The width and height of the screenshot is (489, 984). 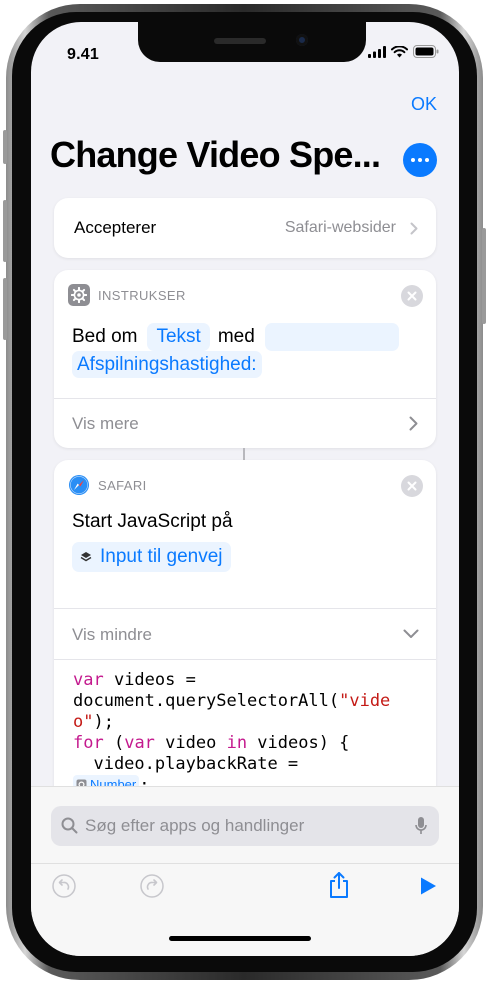 What do you see at coordinates (152, 521) in the screenshot?
I see `run-javascript-label: Start JavaScript på` at bounding box center [152, 521].